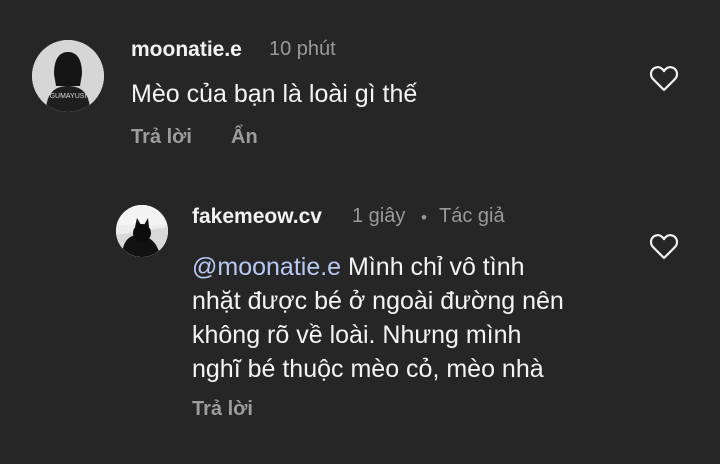  I want to click on reply-username: fakemeow.cv, so click(257, 217).